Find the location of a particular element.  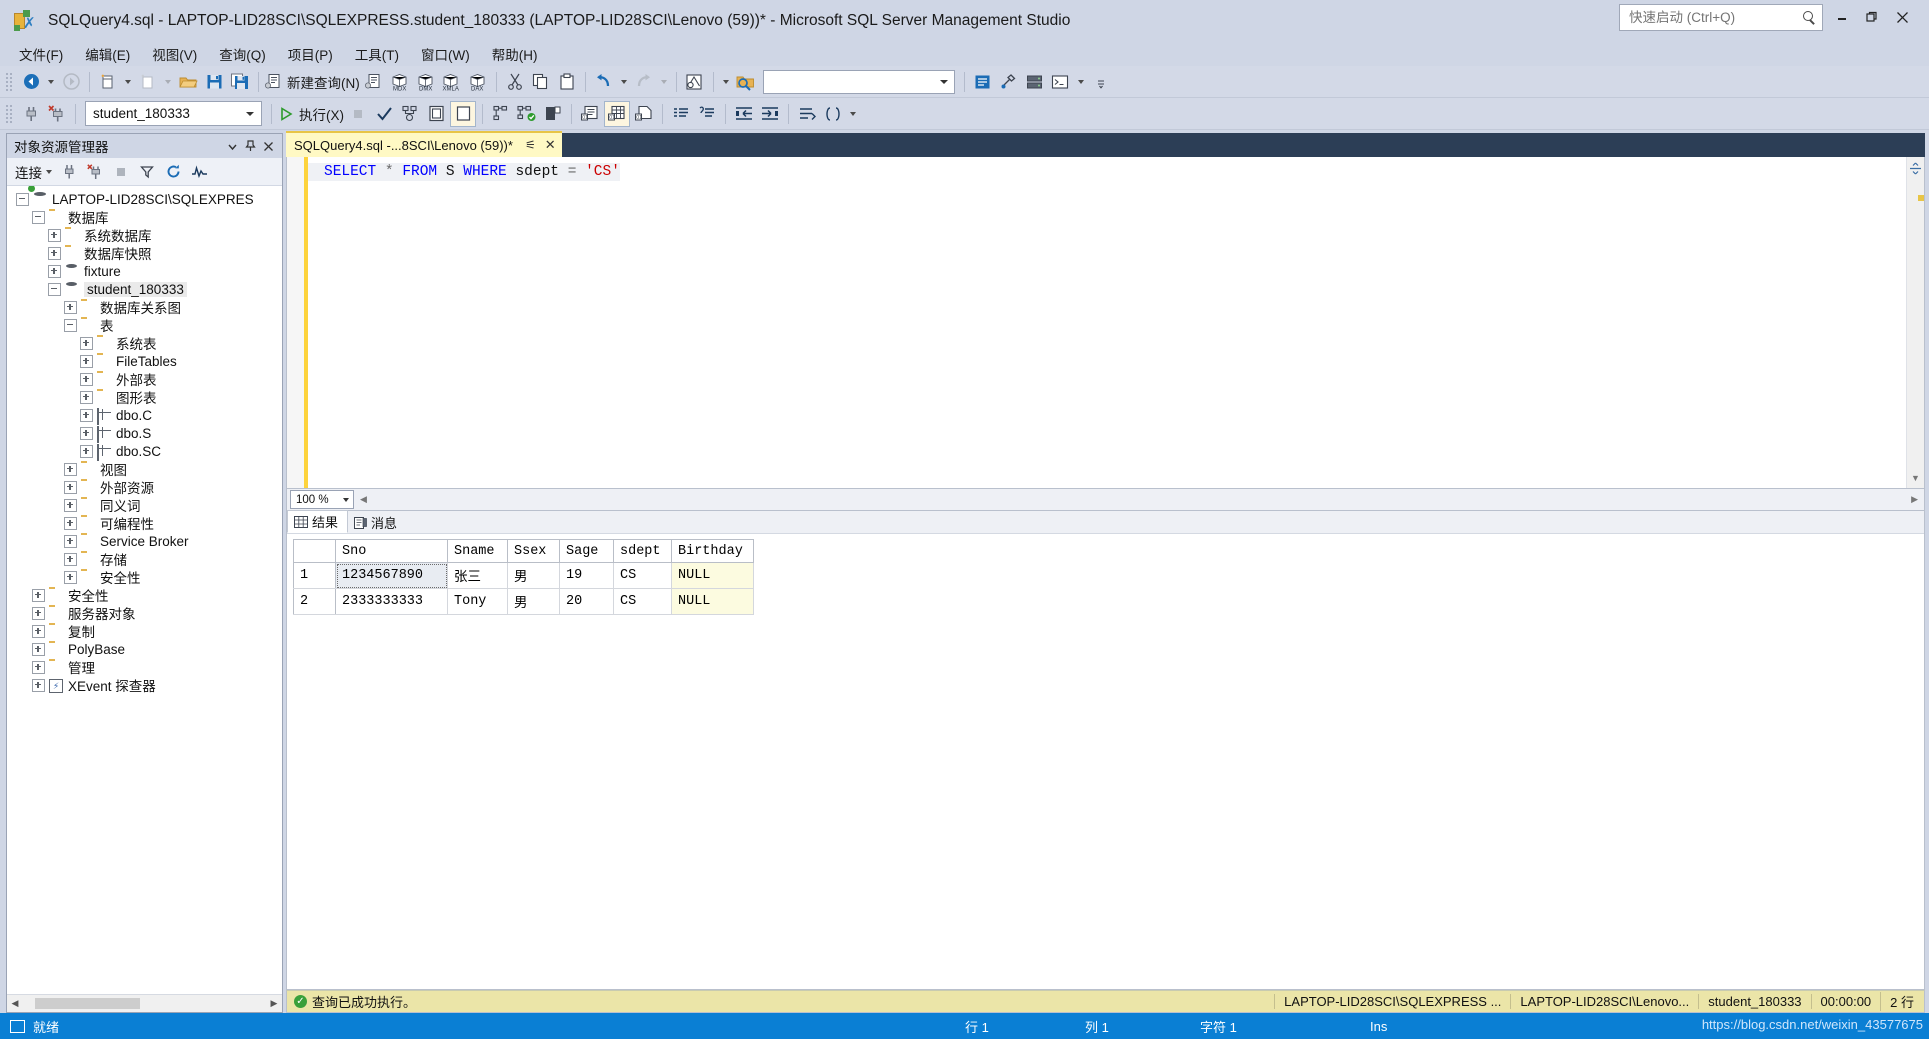

pin-icon is located at coordinates (250, 146).